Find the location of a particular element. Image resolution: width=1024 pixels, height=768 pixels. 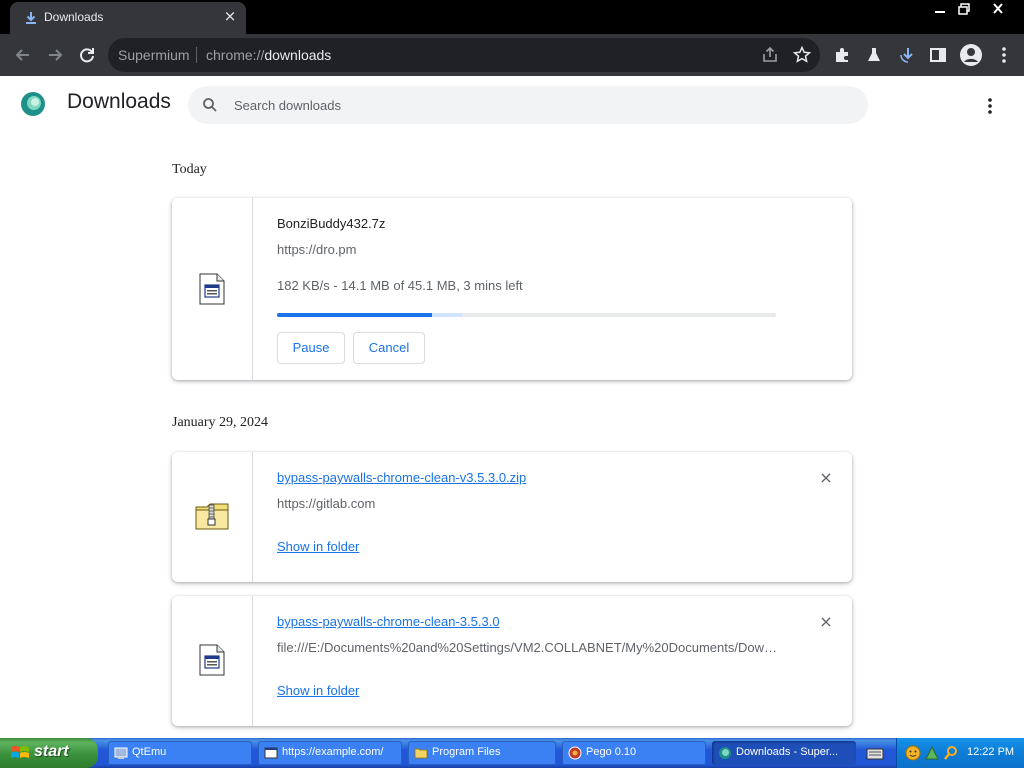

browser-toolbar: Supermium chrome://downloads is located at coordinates (512, 55).